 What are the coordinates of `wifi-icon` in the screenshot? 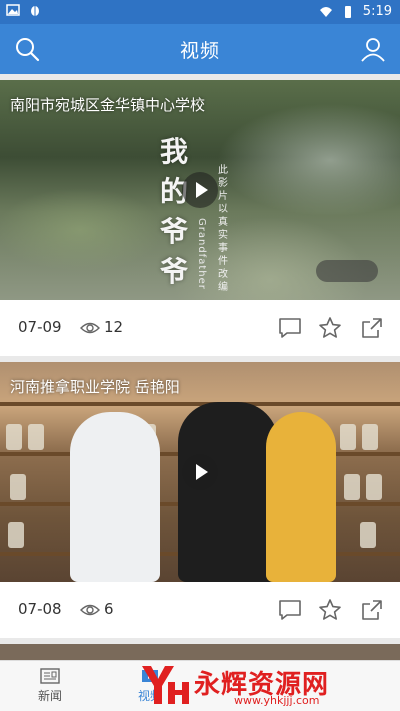 It's located at (325, 11).